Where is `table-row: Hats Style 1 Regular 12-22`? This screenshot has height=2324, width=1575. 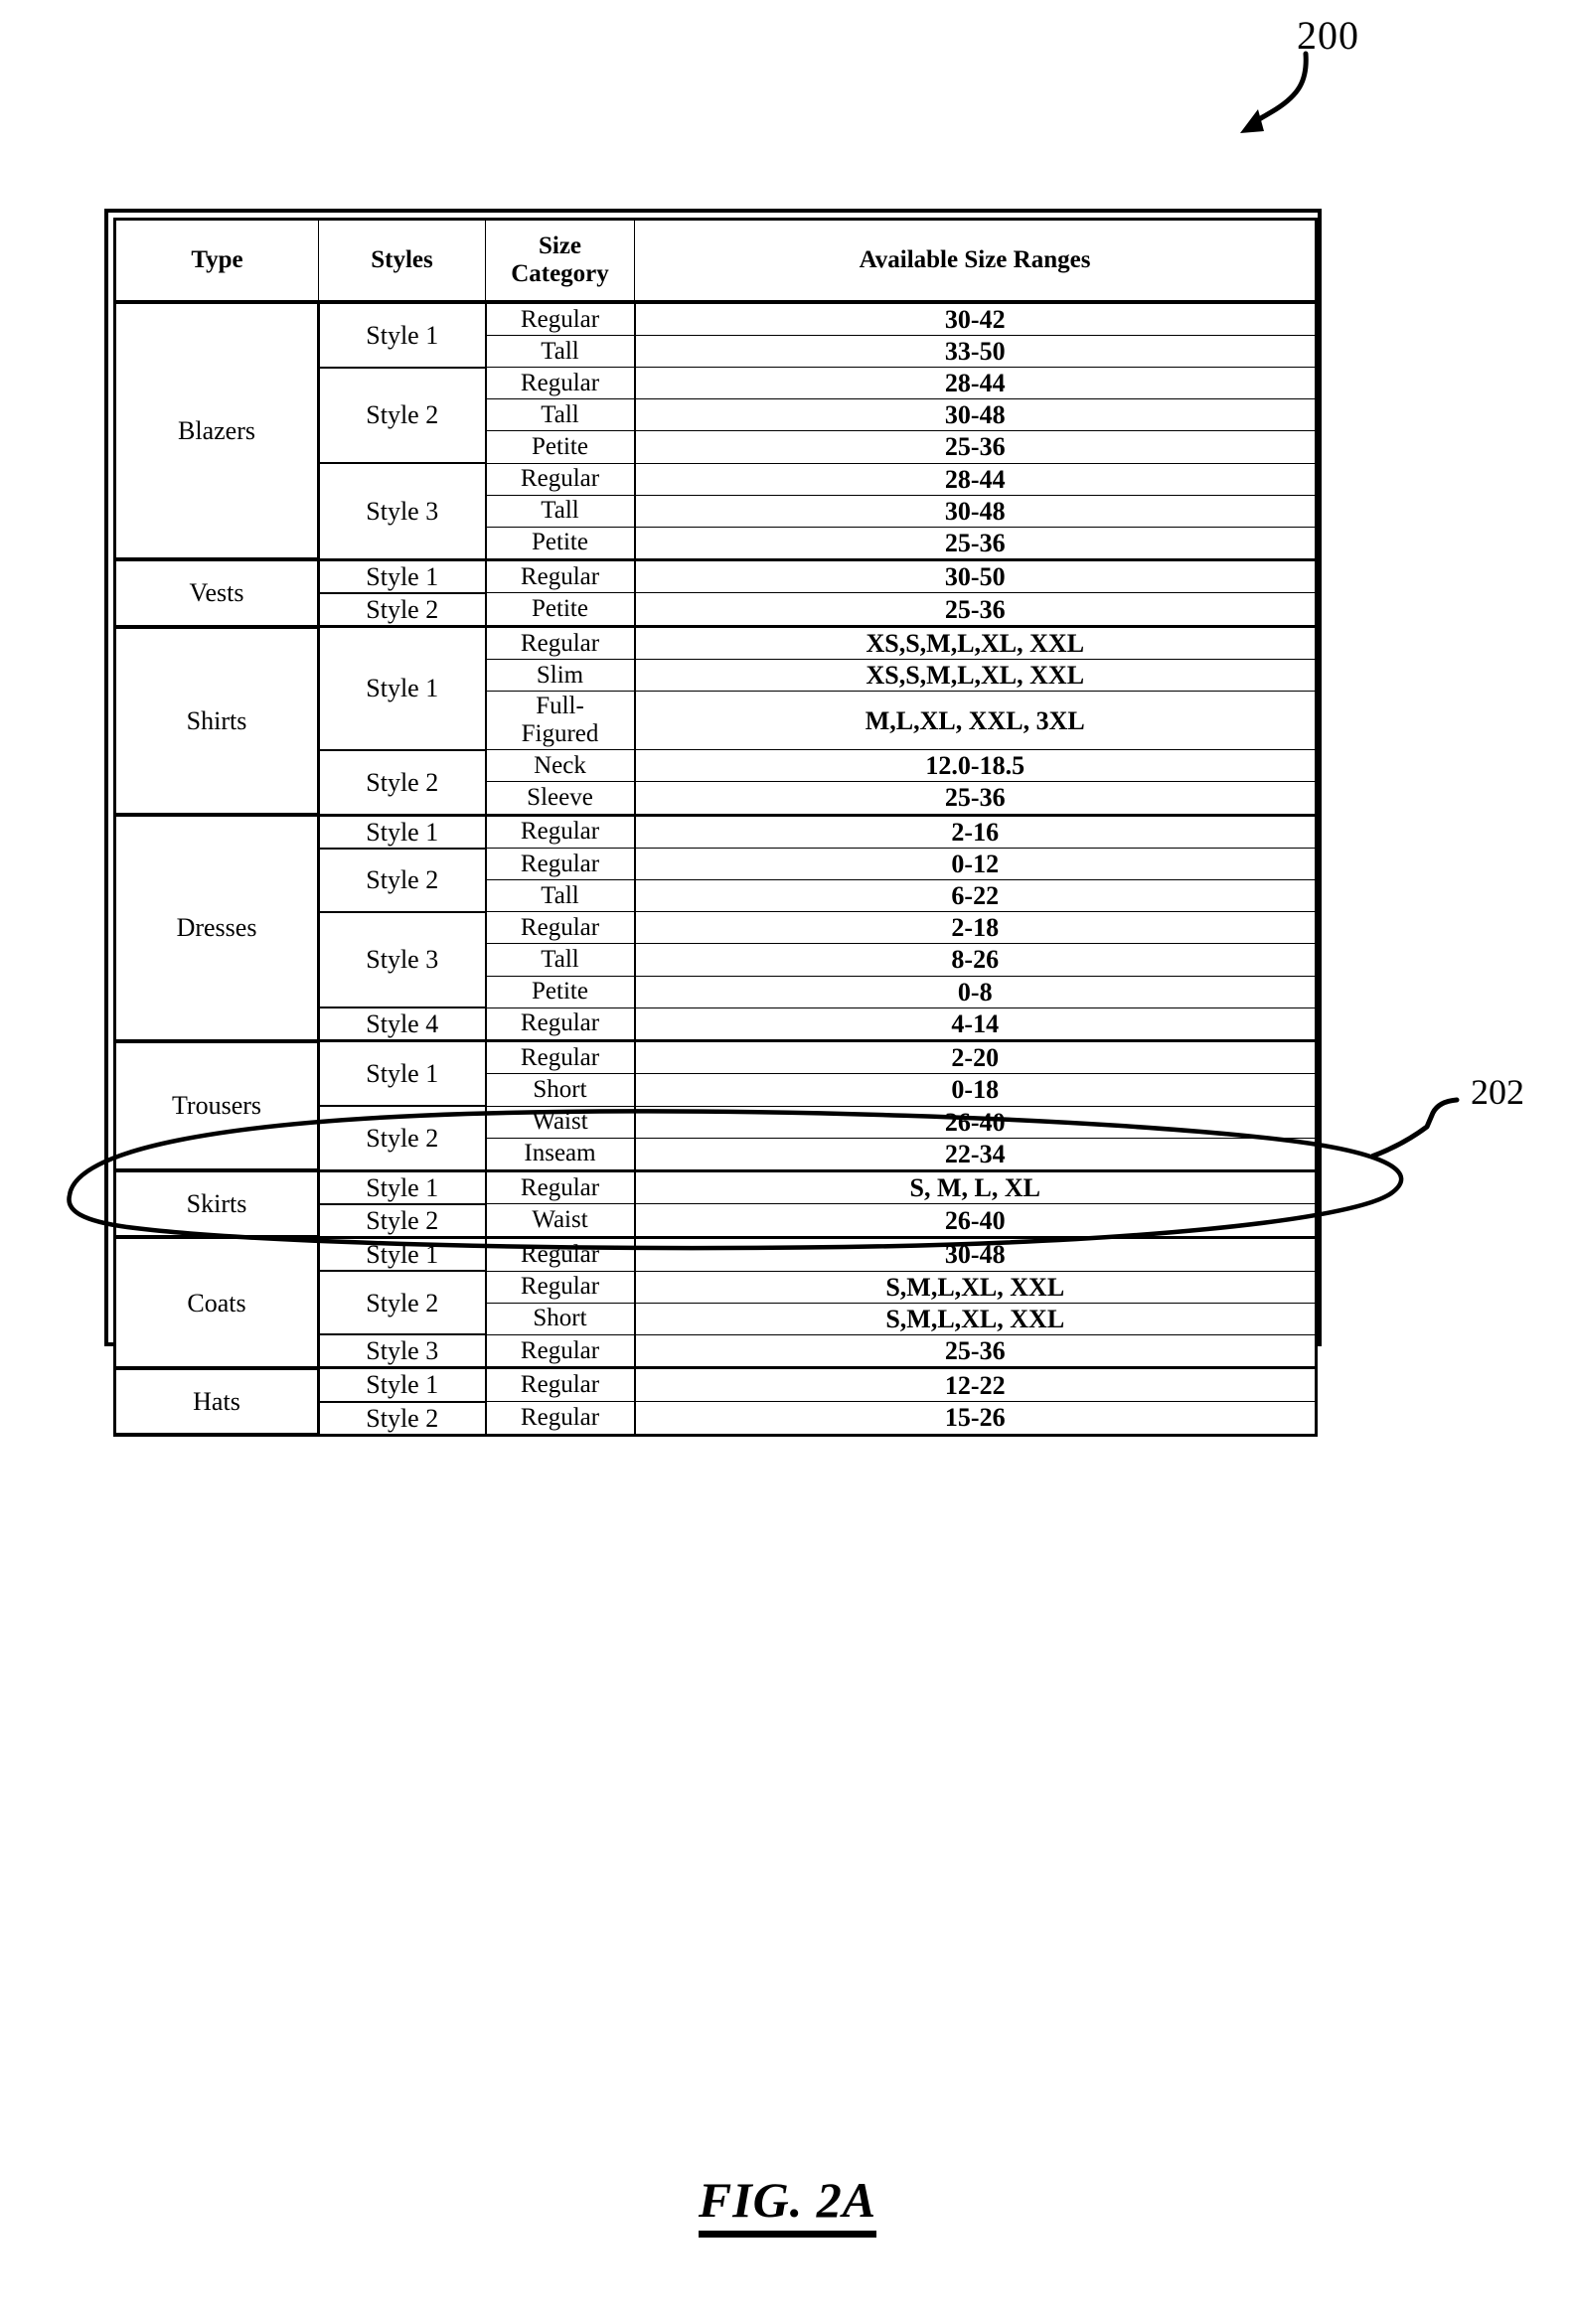 table-row: Hats Style 1 Regular 12-22 is located at coordinates (715, 1402).